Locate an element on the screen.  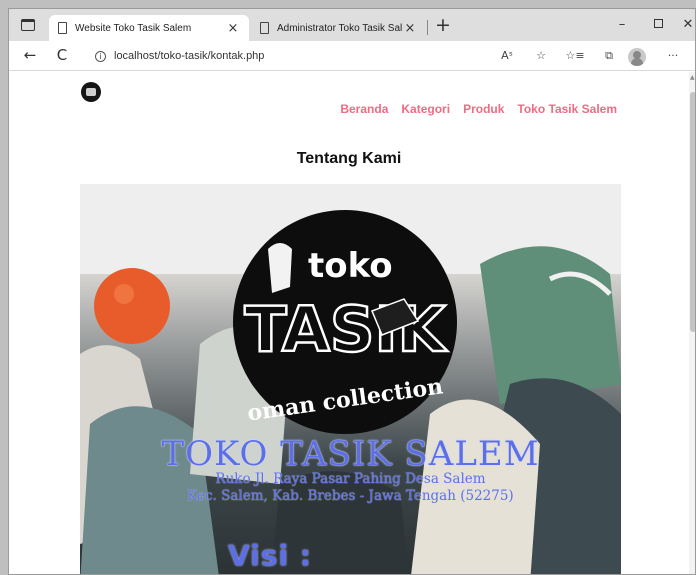
scroll-thumb is located at coordinates (692, 212).